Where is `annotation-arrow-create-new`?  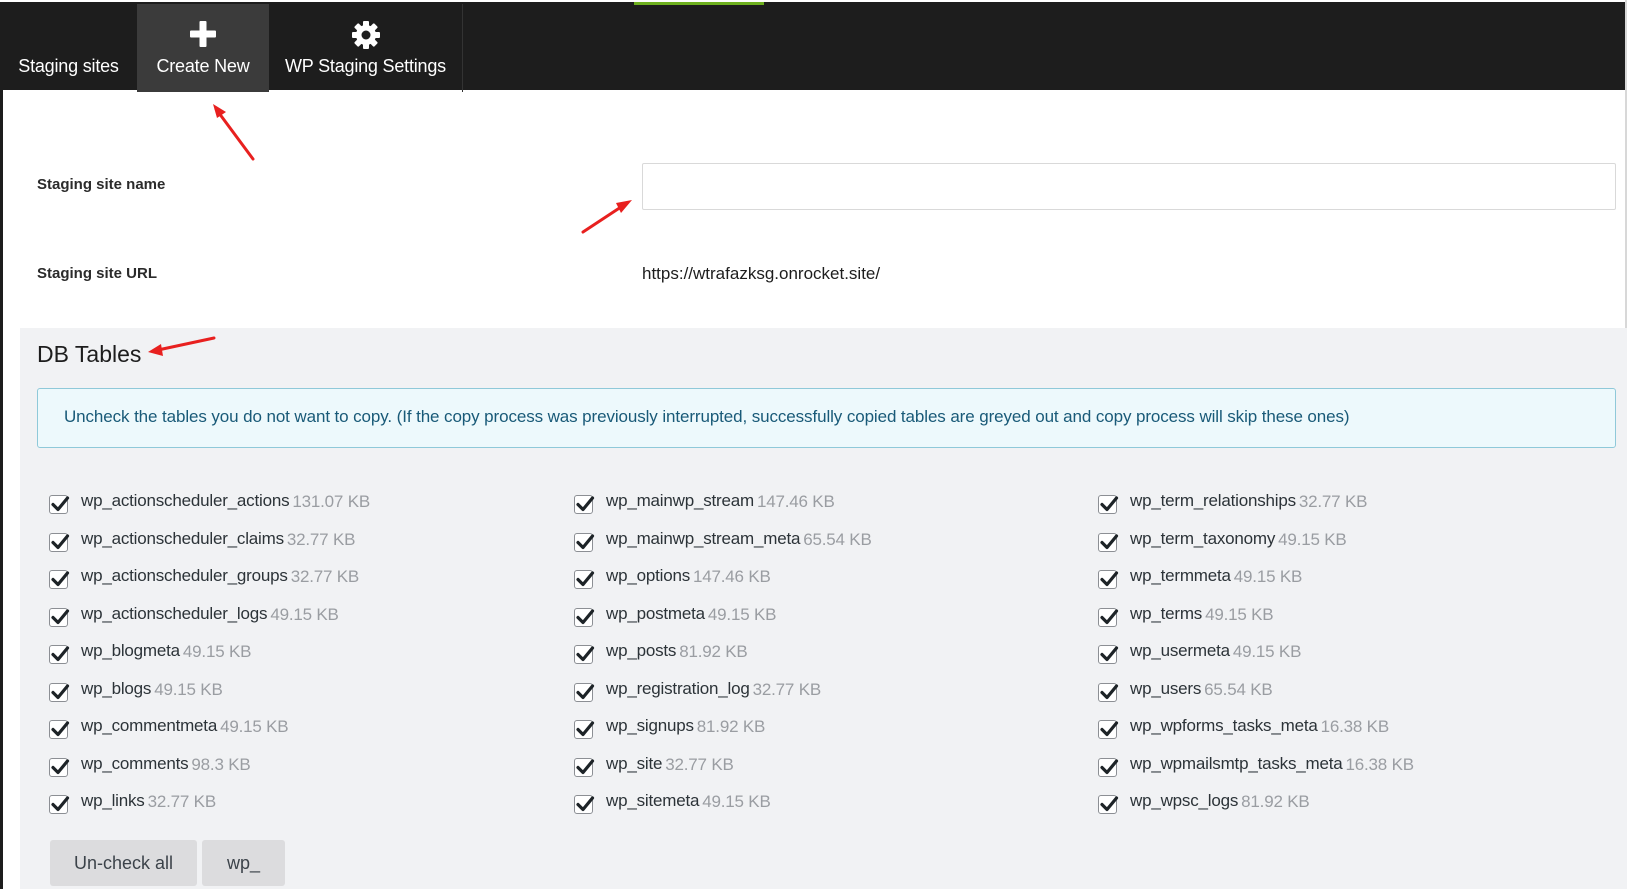
annotation-arrow-create-new is located at coordinates (234, 134).